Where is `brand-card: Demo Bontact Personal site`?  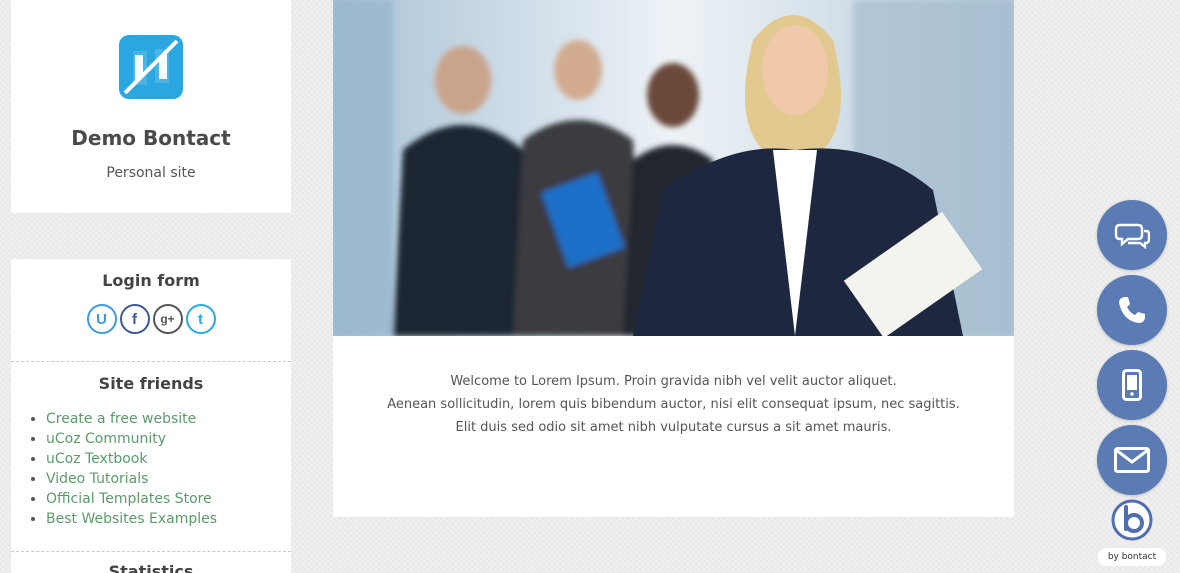 brand-card: Demo Bontact Personal site is located at coordinates (151, 106).